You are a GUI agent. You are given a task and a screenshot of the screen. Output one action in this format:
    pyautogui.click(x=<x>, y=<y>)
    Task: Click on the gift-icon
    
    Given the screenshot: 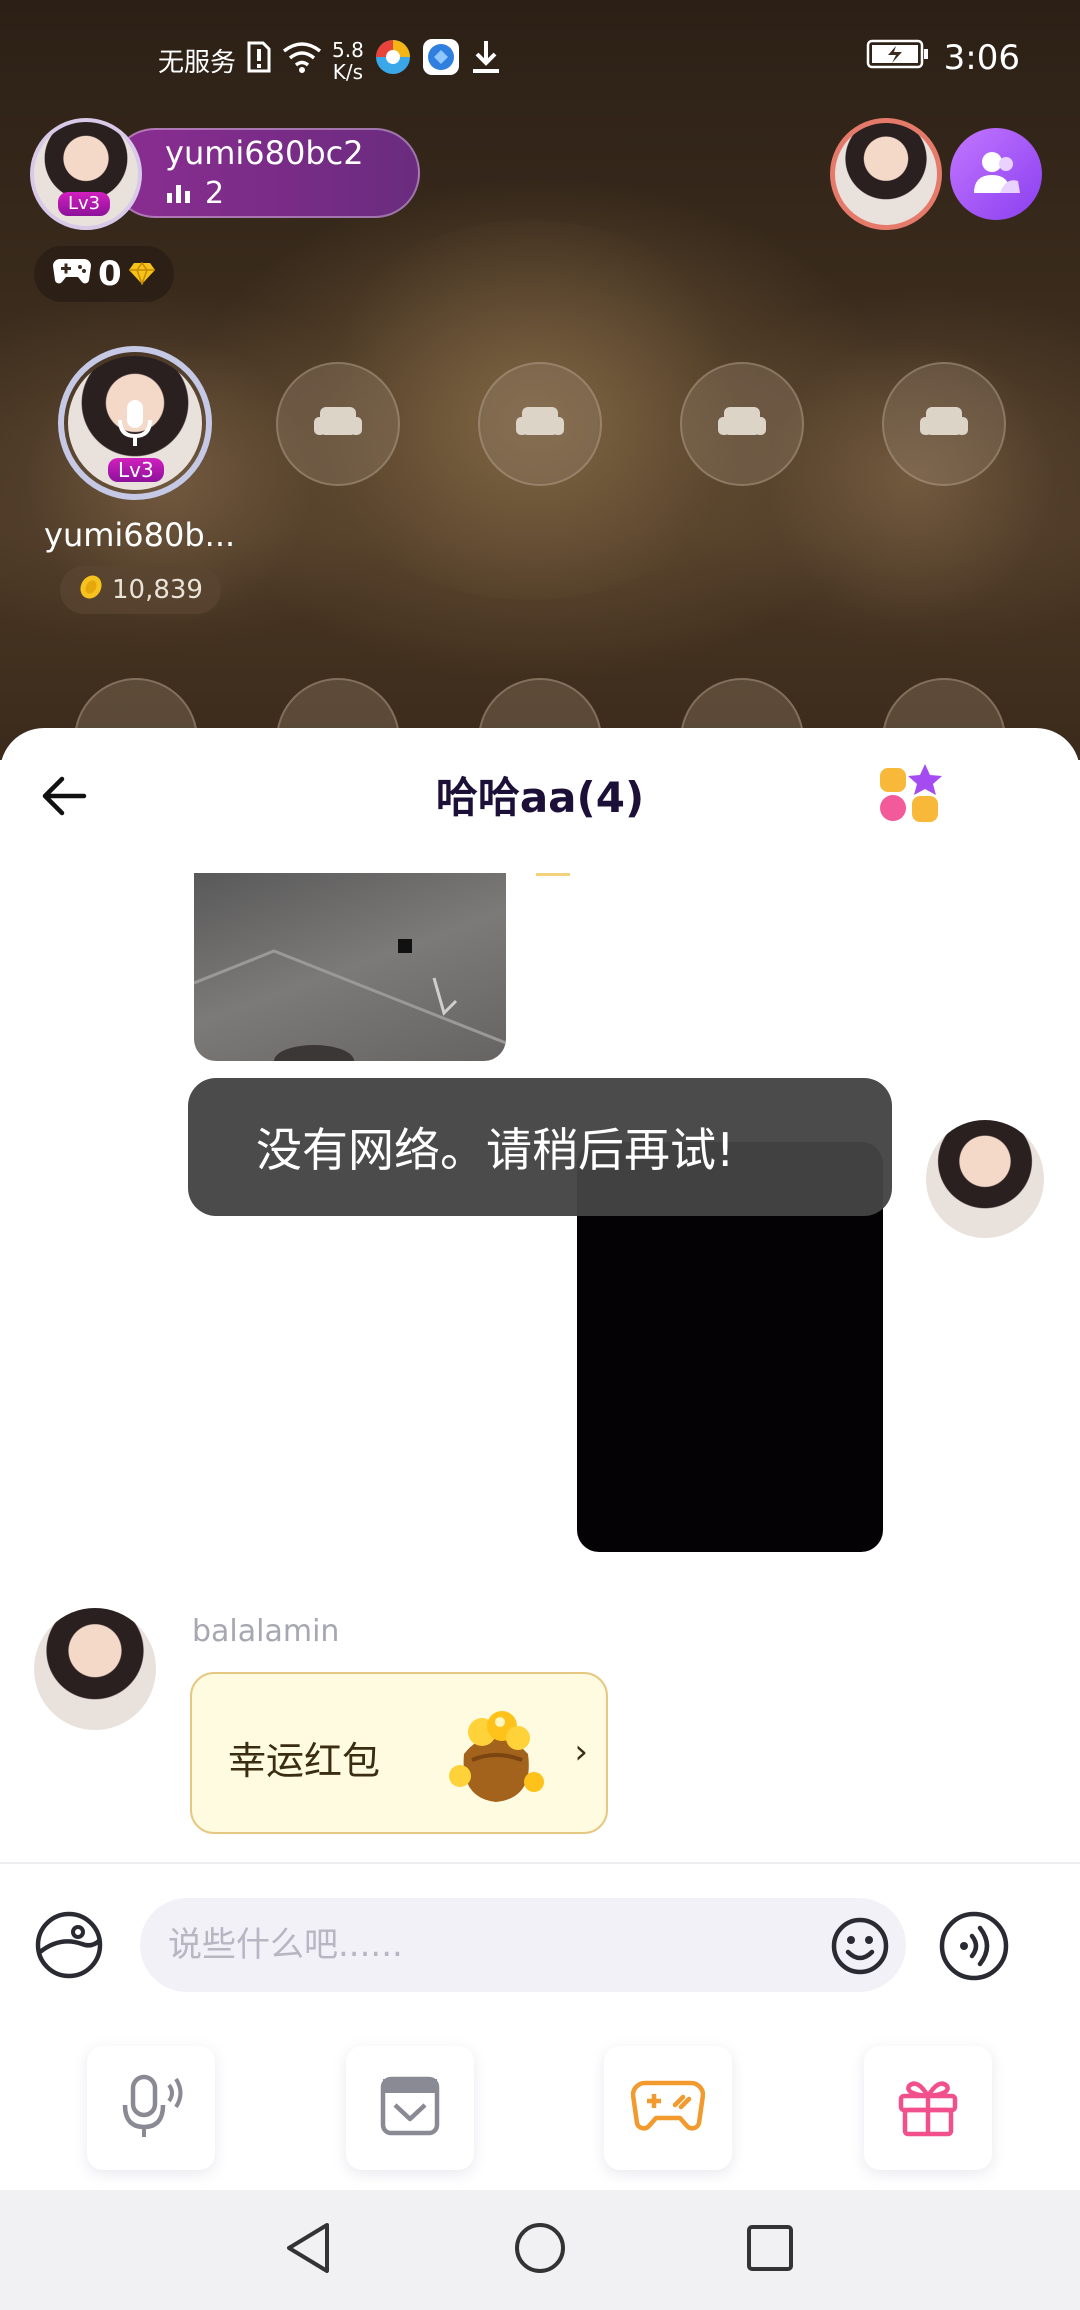 What is the action you would take?
    pyautogui.click(x=928, y=2108)
    